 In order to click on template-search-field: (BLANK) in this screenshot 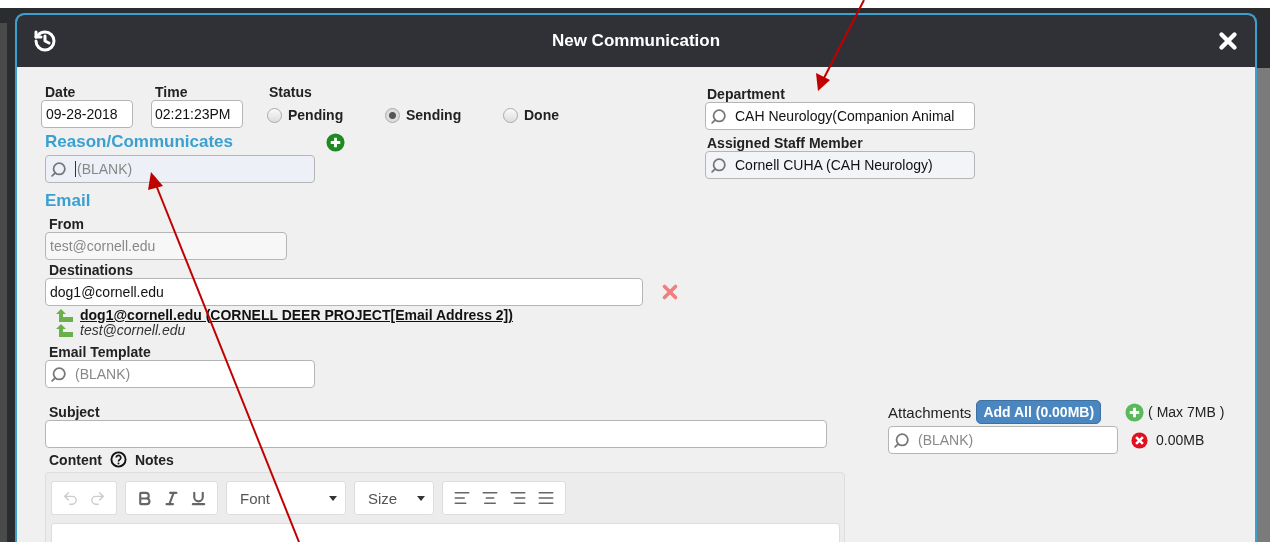, I will do `click(180, 374)`.